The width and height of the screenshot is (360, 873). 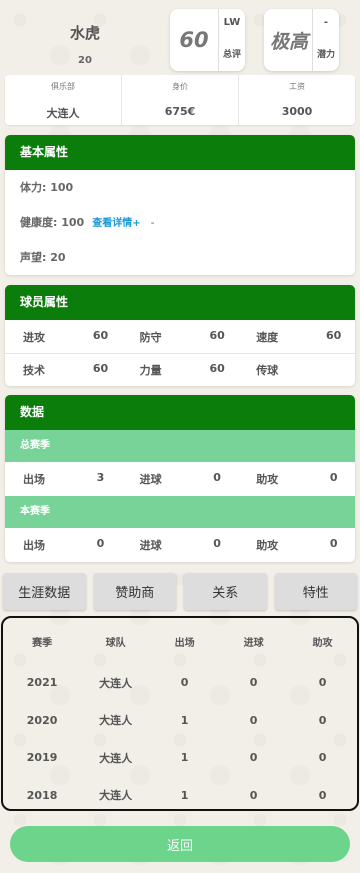 I want to click on attribute-name: 技术, so click(x=34, y=370).